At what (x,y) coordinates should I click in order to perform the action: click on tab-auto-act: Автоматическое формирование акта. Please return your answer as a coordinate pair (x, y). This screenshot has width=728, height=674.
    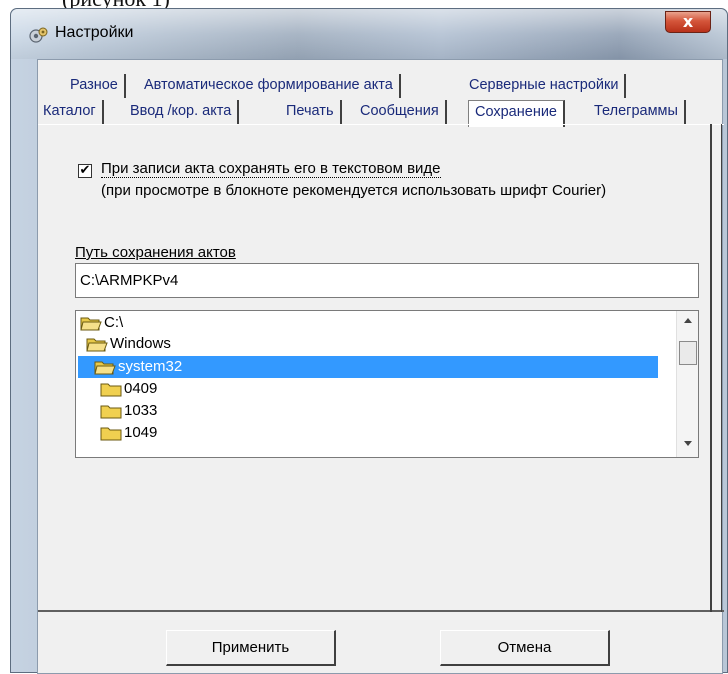
    Looking at the image, I should click on (269, 86).